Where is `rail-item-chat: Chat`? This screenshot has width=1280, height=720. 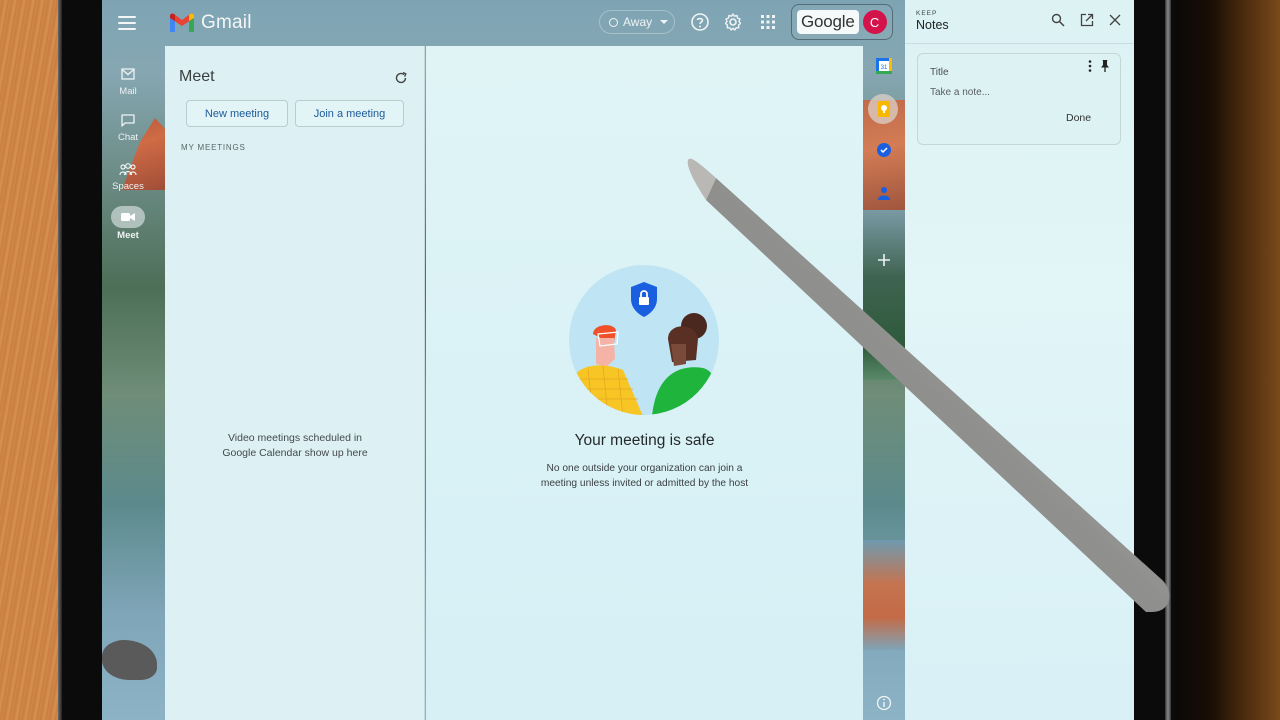 rail-item-chat: Chat is located at coordinates (128, 126).